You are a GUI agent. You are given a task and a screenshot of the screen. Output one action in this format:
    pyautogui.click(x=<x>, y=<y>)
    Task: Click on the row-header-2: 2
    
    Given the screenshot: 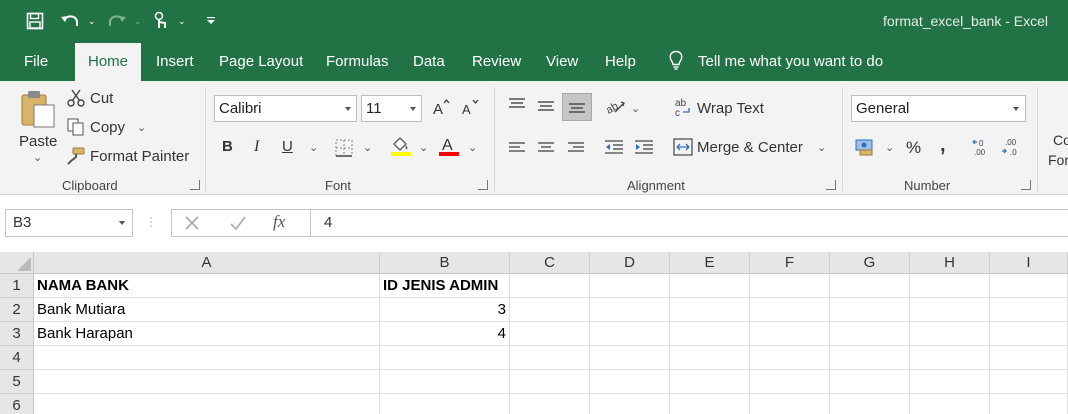 What is the action you would take?
    pyautogui.click(x=17, y=310)
    